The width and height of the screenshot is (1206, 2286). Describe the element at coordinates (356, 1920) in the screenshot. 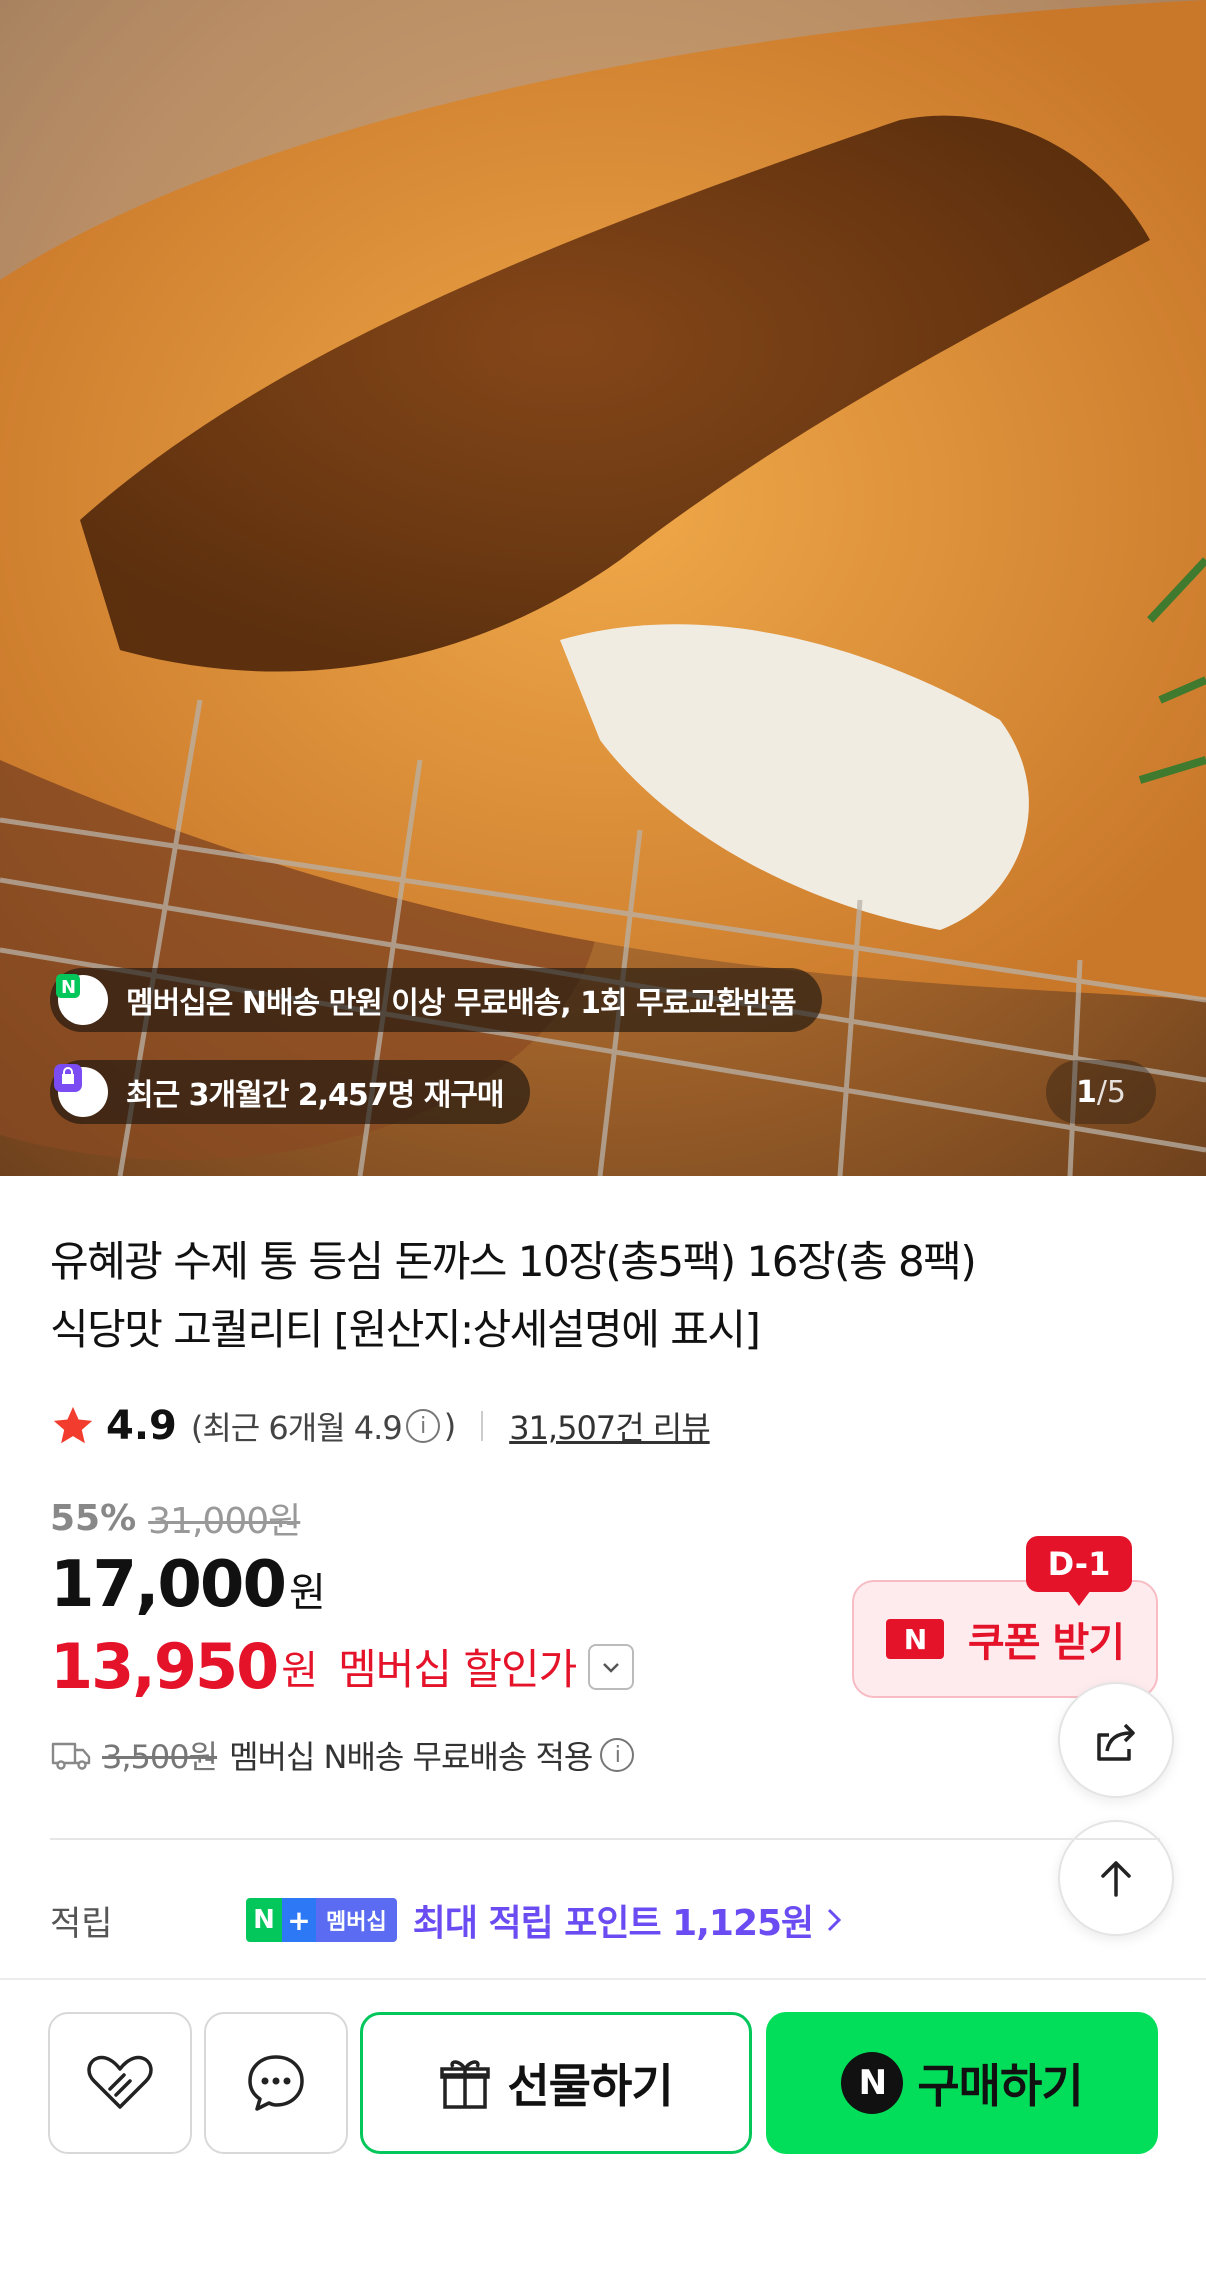

I see `badge-membership: 멤버십` at that location.